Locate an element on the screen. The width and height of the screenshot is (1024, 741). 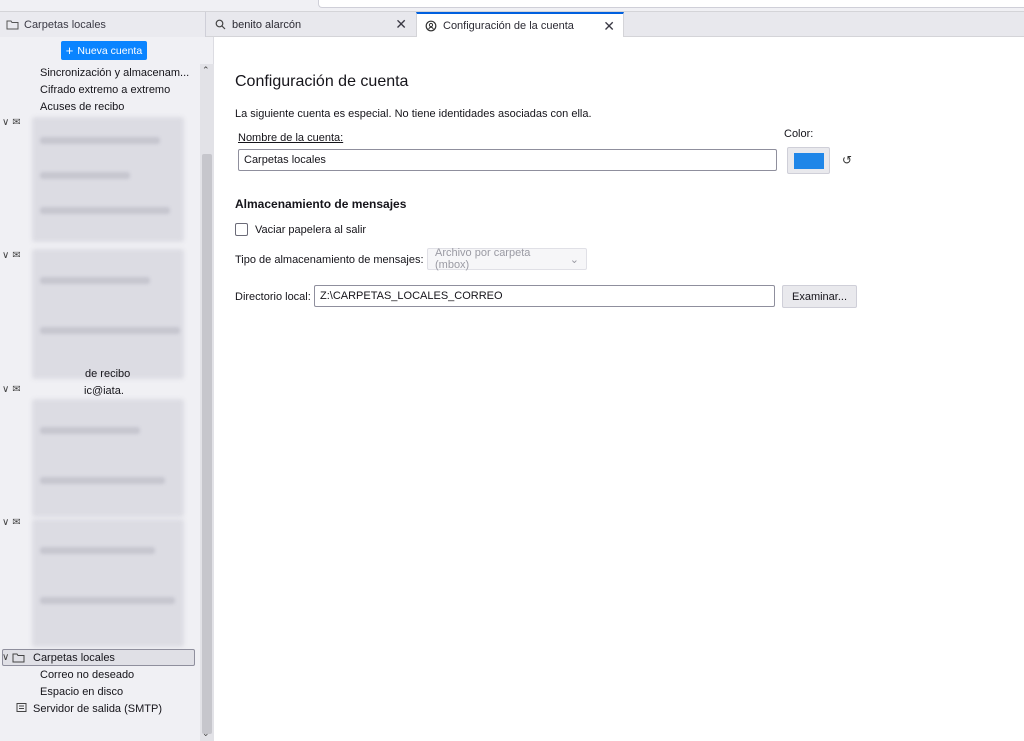
folder-pane-header: Carpetas locales is located at coordinates (103, 24).